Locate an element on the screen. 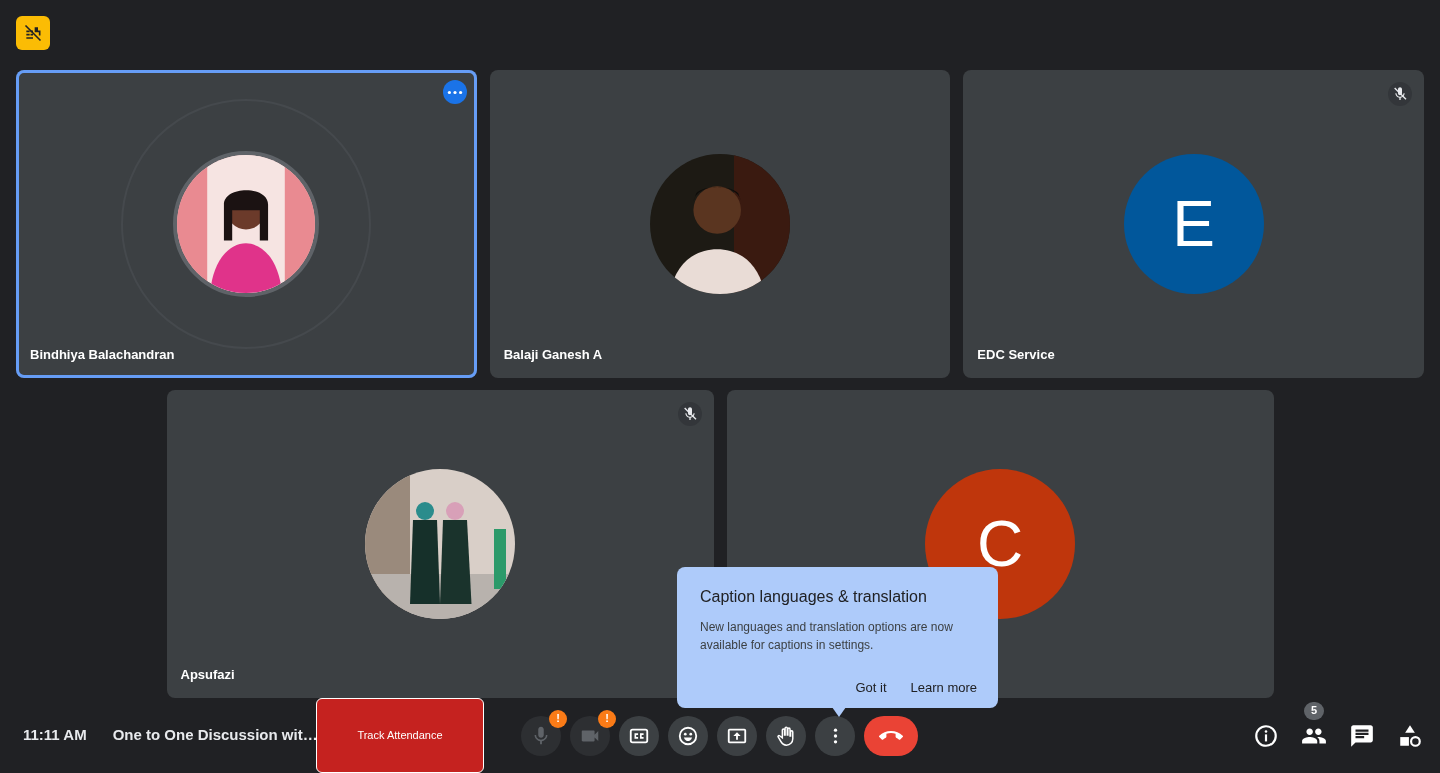  tooltip-text: New languages and translation options are now available for captions in settings. is located at coordinates (827, 636).